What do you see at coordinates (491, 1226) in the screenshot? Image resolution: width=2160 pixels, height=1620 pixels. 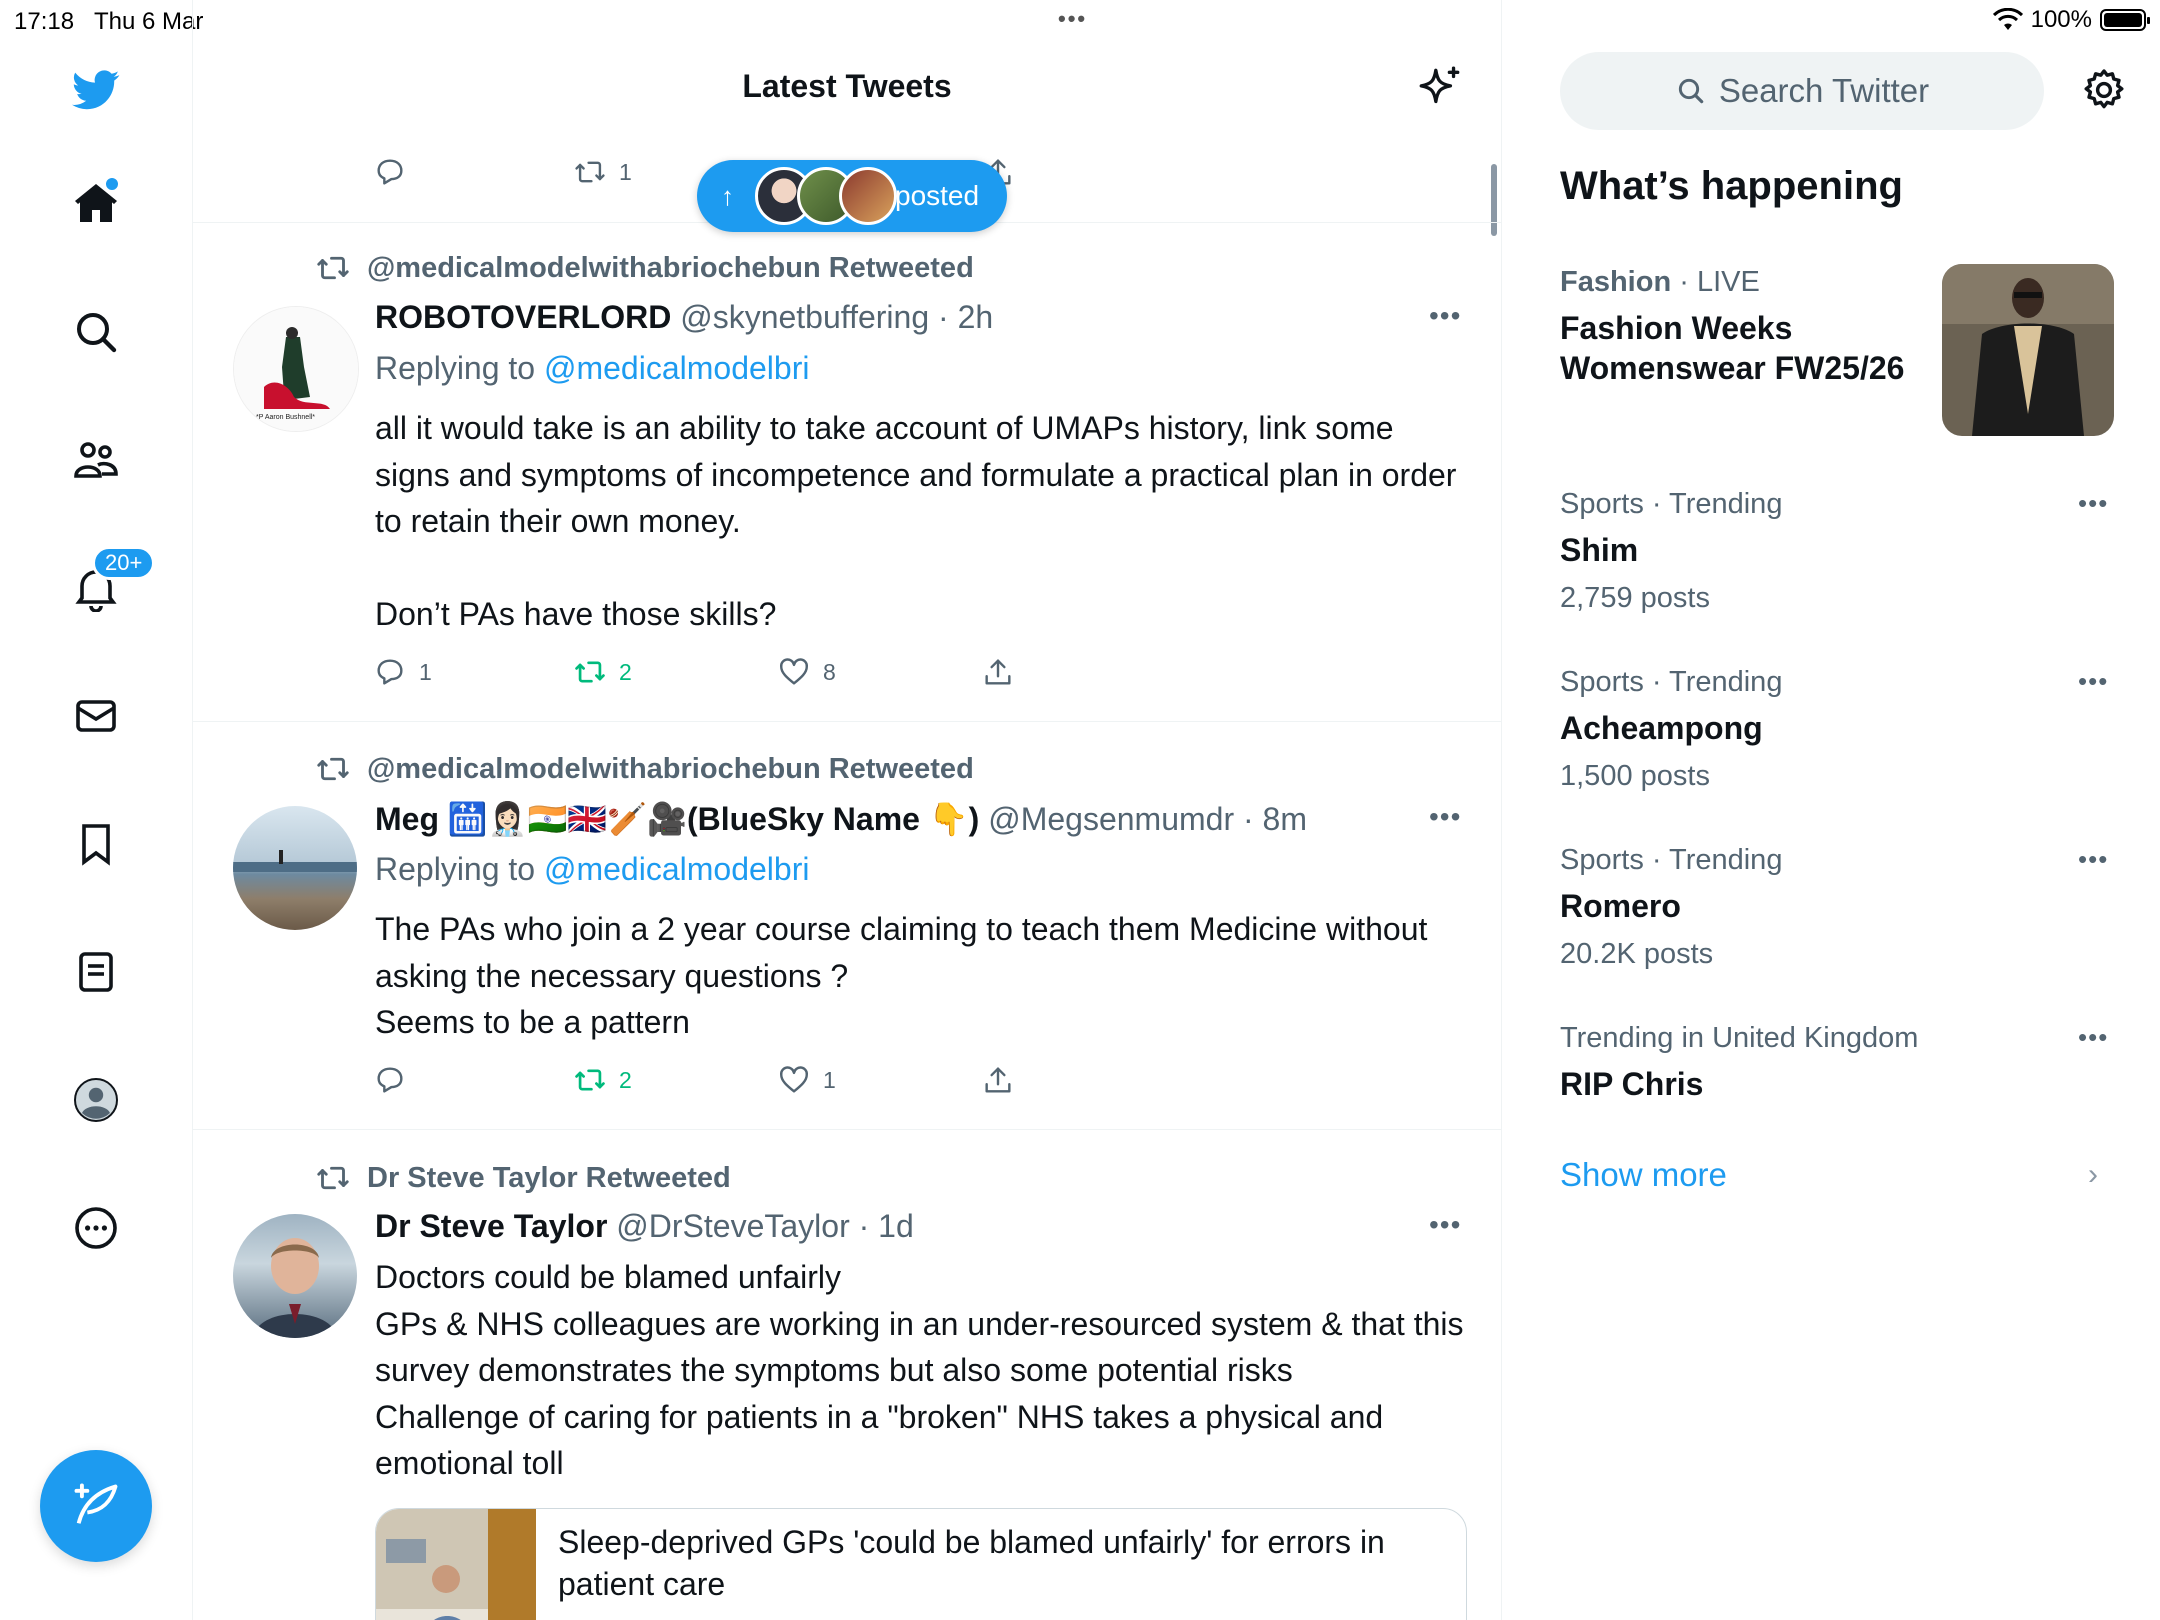 I see `display-name: Dr Steve Taylor` at bounding box center [491, 1226].